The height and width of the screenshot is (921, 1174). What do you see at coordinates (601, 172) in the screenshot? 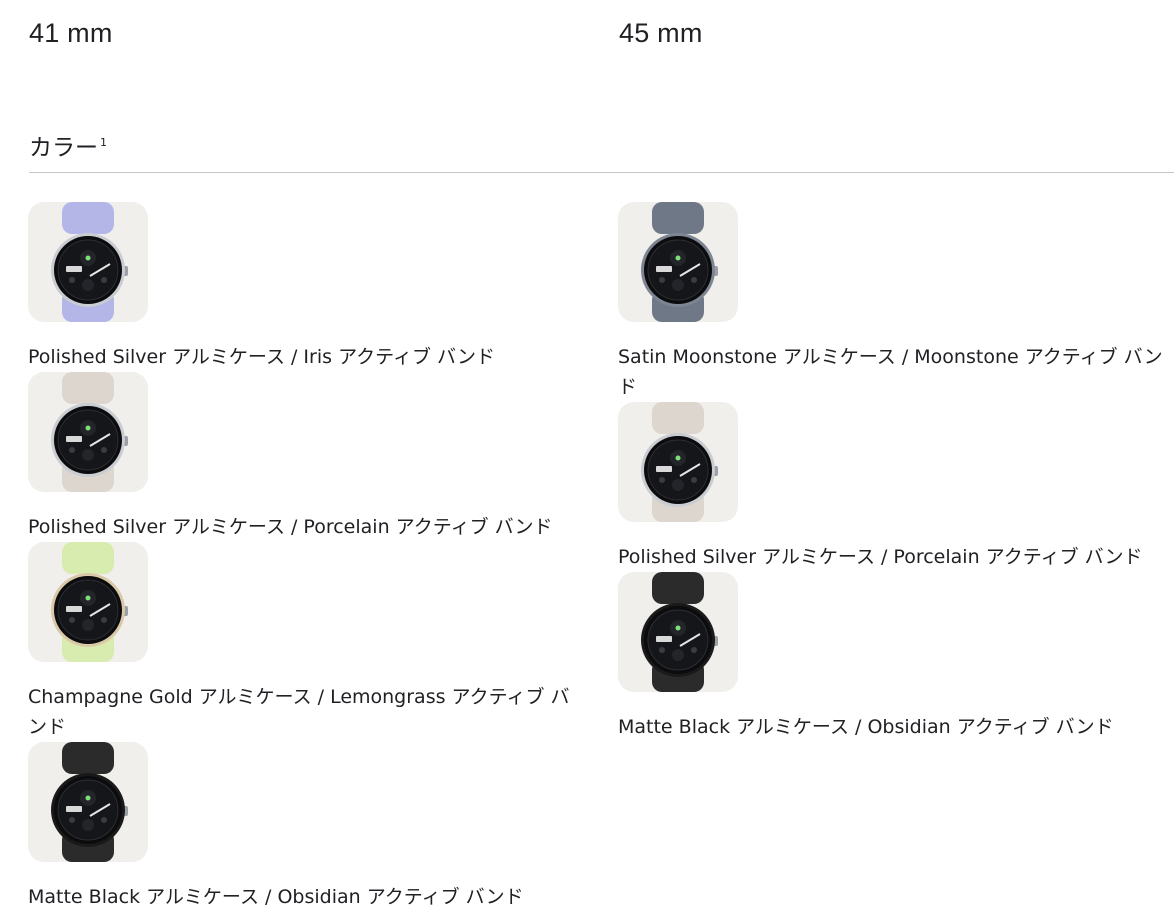
I see `section-divider` at bounding box center [601, 172].